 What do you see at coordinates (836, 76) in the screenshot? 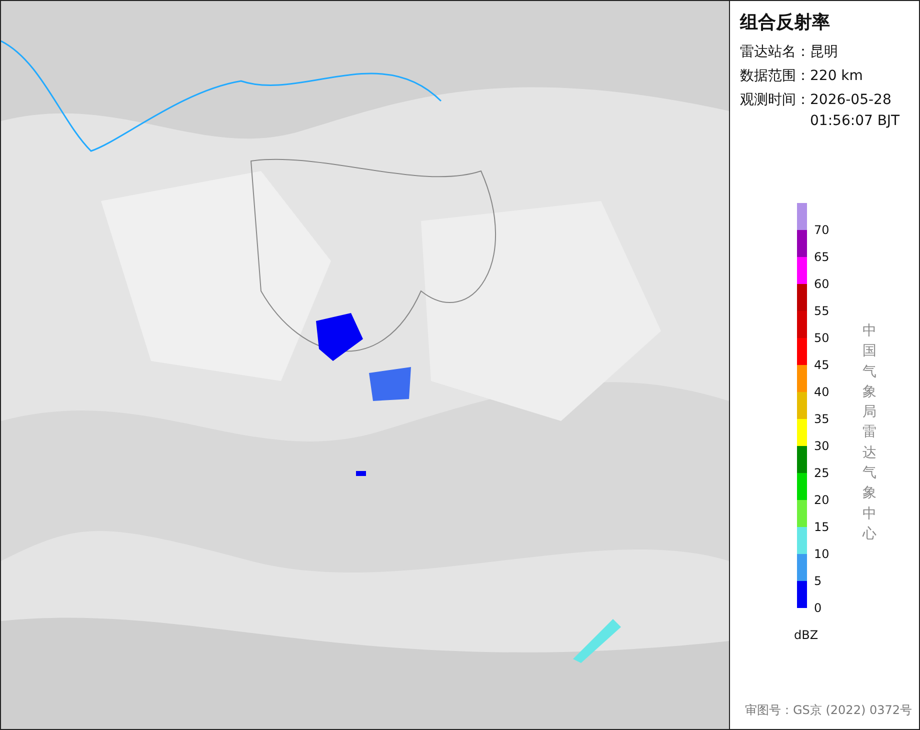
I see `field-value: 220 km` at bounding box center [836, 76].